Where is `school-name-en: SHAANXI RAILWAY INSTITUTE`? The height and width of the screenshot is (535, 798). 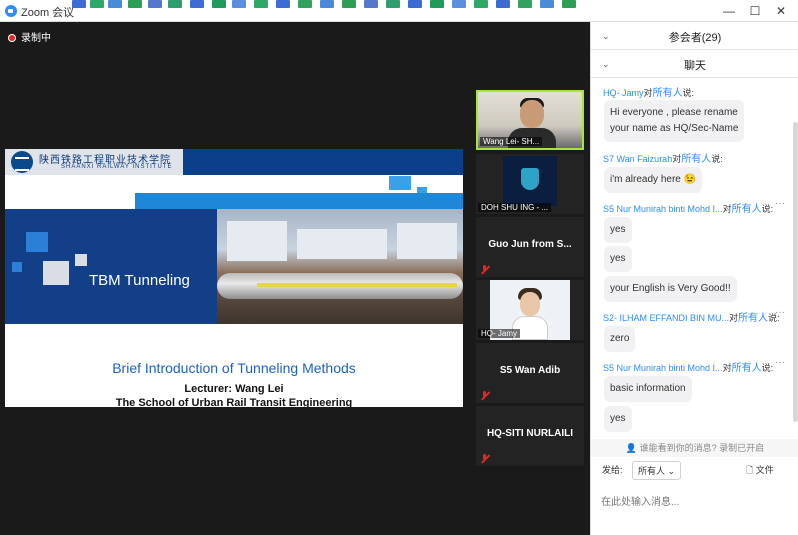 school-name-en: SHAANXI RAILWAY INSTITUTE is located at coordinates (117, 167).